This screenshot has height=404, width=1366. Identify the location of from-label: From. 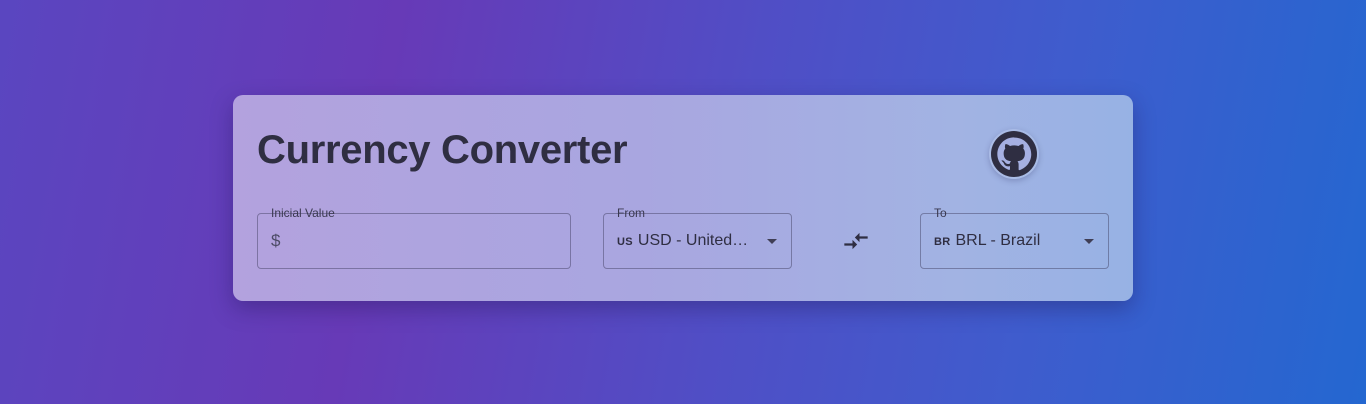
(631, 213).